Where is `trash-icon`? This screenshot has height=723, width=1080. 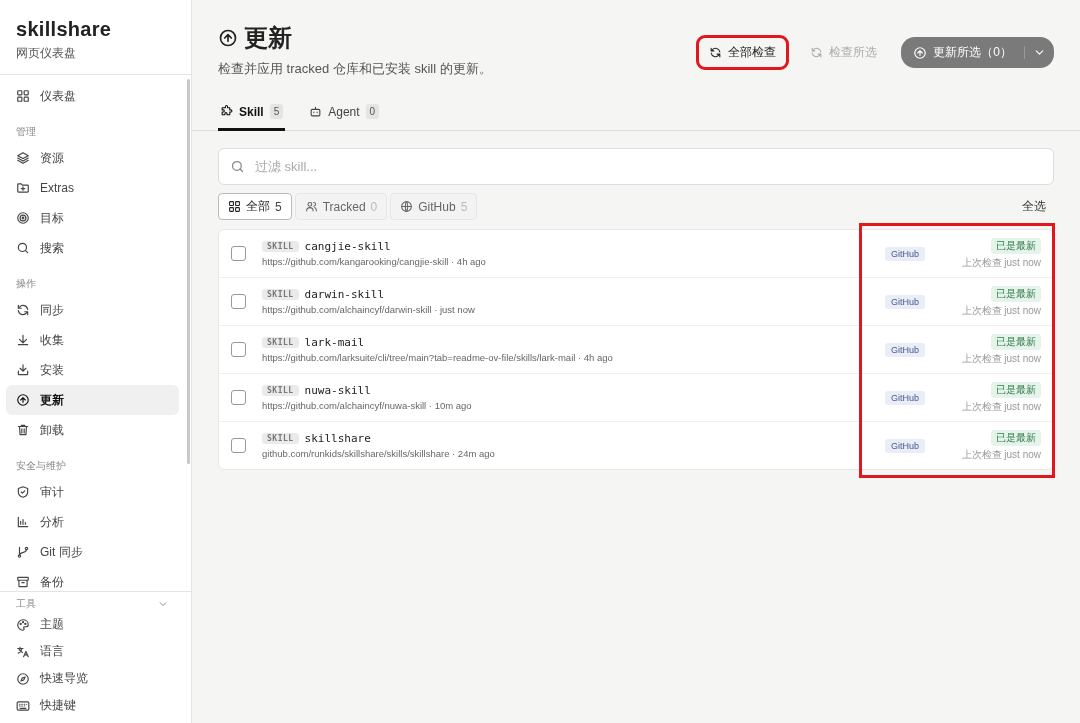
trash-icon is located at coordinates (23, 430).